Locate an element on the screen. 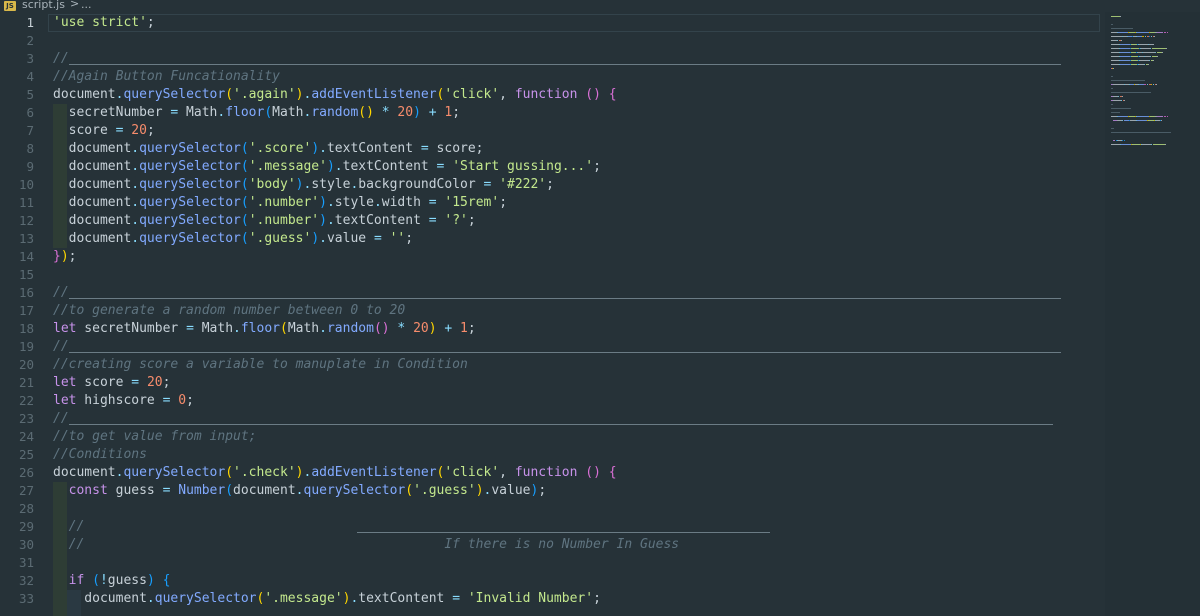  code-token: highscore is located at coordinates (119, 400).